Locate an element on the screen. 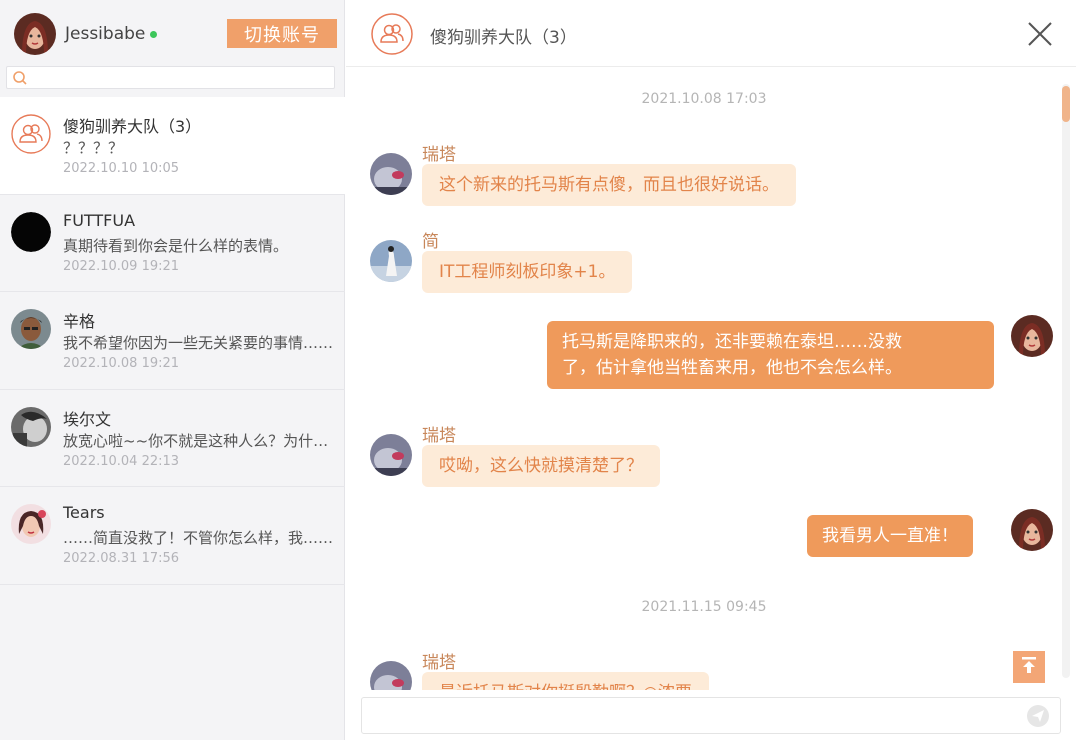 Image resolution: width=1076 pixels, height=740 pixels. message-timestamp: 2021.11.15 09:45 is located at coordinates (704, 607).